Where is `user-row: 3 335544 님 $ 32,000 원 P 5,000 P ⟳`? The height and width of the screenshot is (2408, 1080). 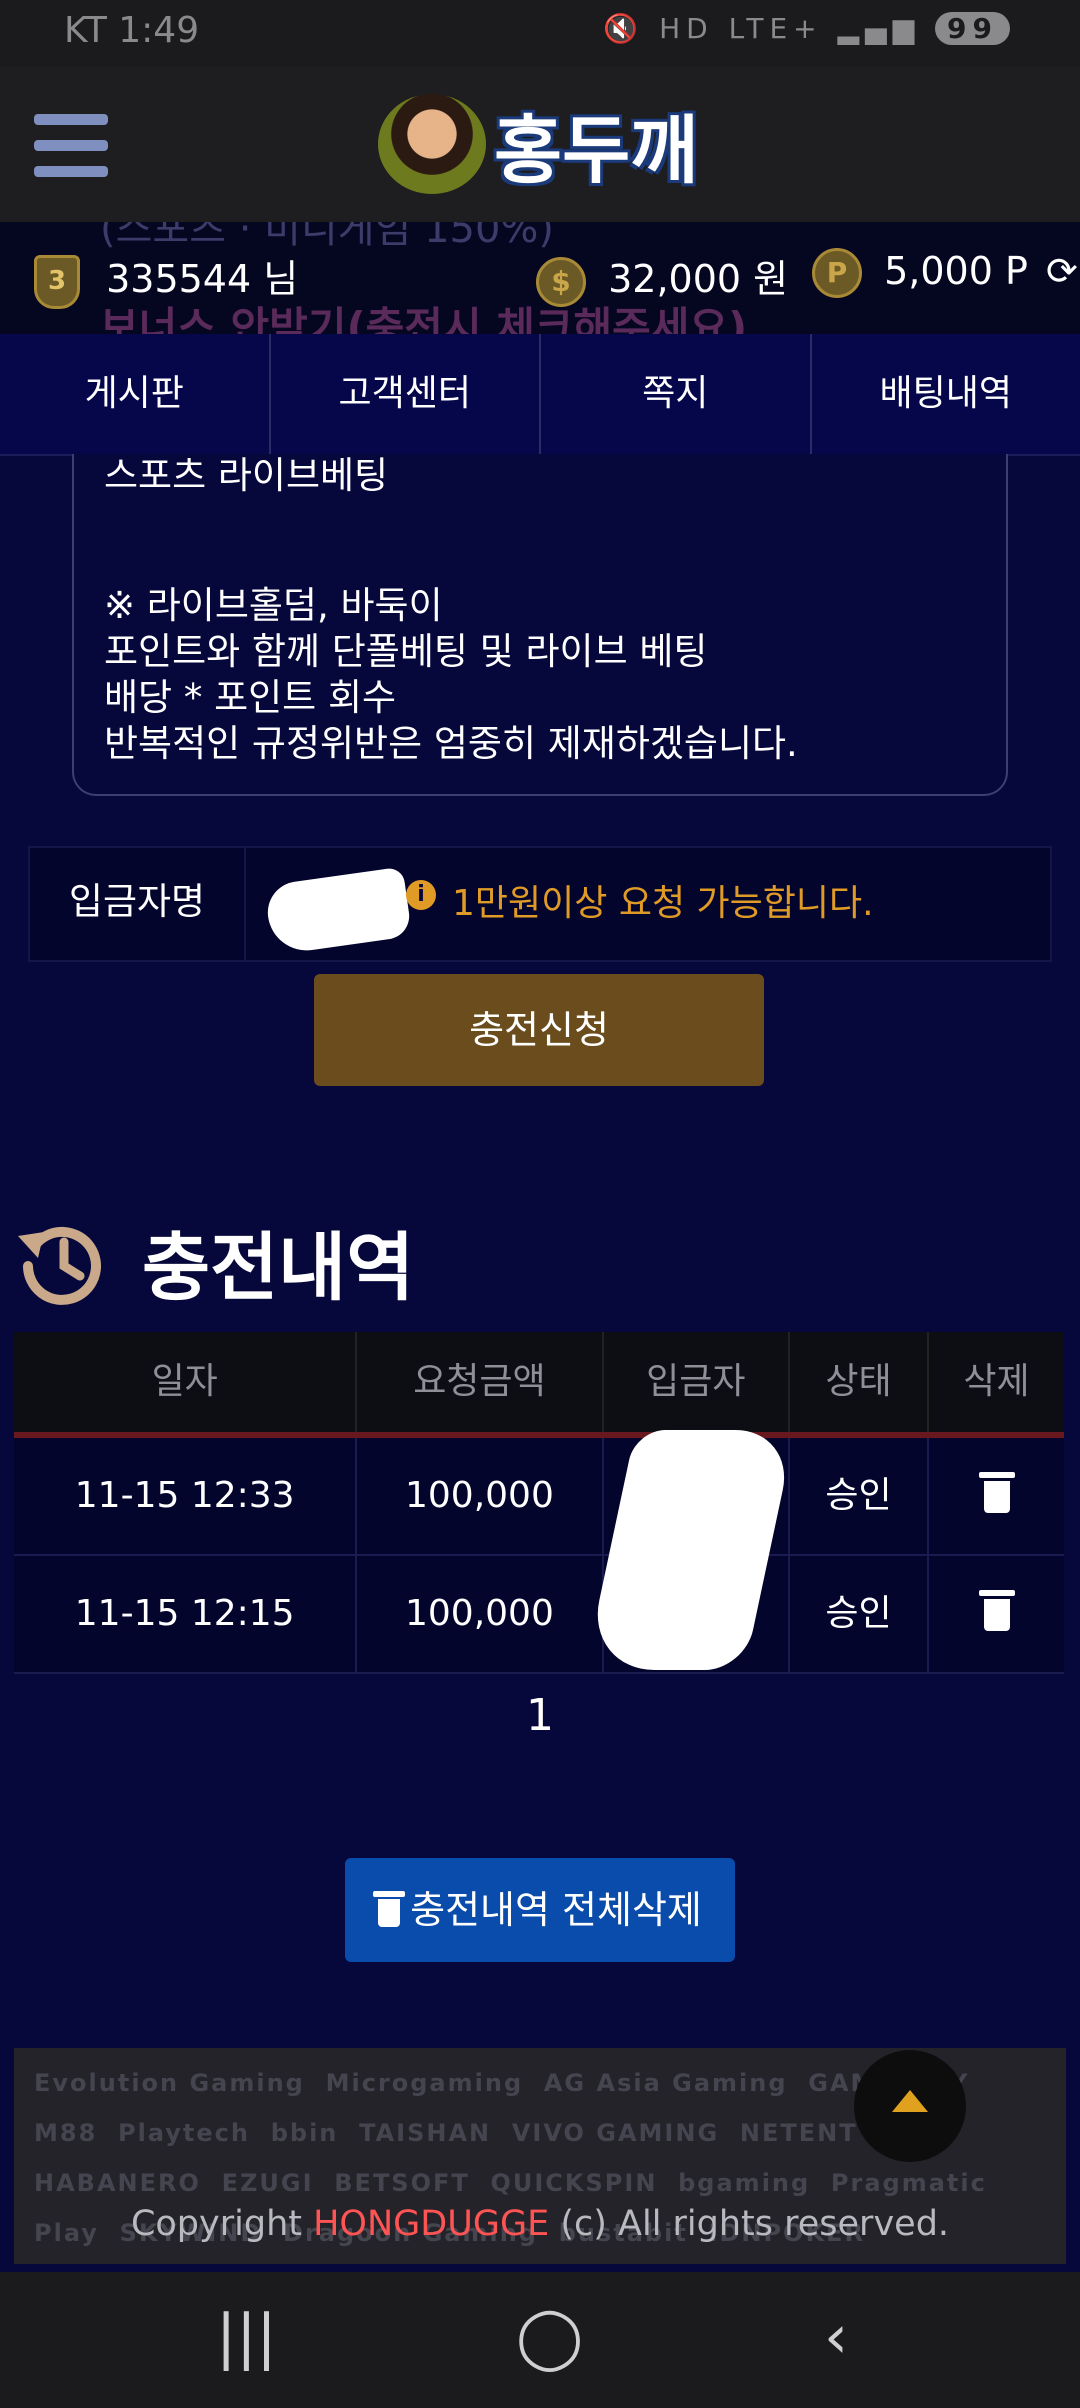 user-row: 3 335544 님 $ 32,000 원 P 5,000 P ⟳ is located at coordinates (540, 279).